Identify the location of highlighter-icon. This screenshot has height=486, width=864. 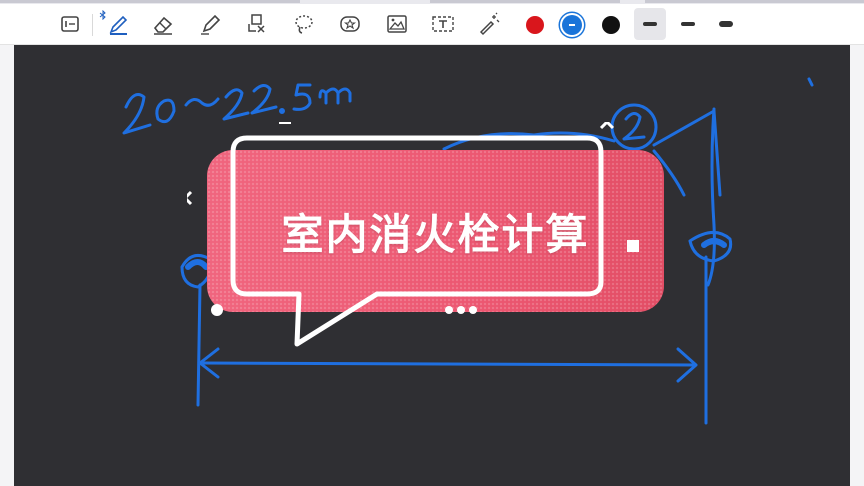
(211, 24).